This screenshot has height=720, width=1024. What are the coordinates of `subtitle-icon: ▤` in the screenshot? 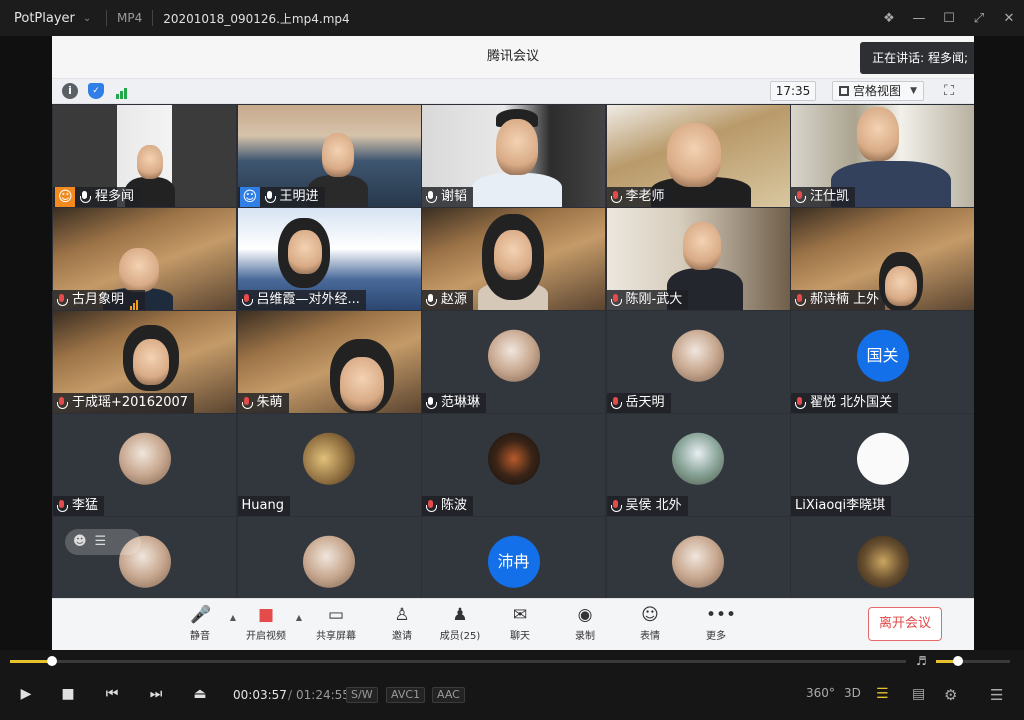 It's located at (918, 694).